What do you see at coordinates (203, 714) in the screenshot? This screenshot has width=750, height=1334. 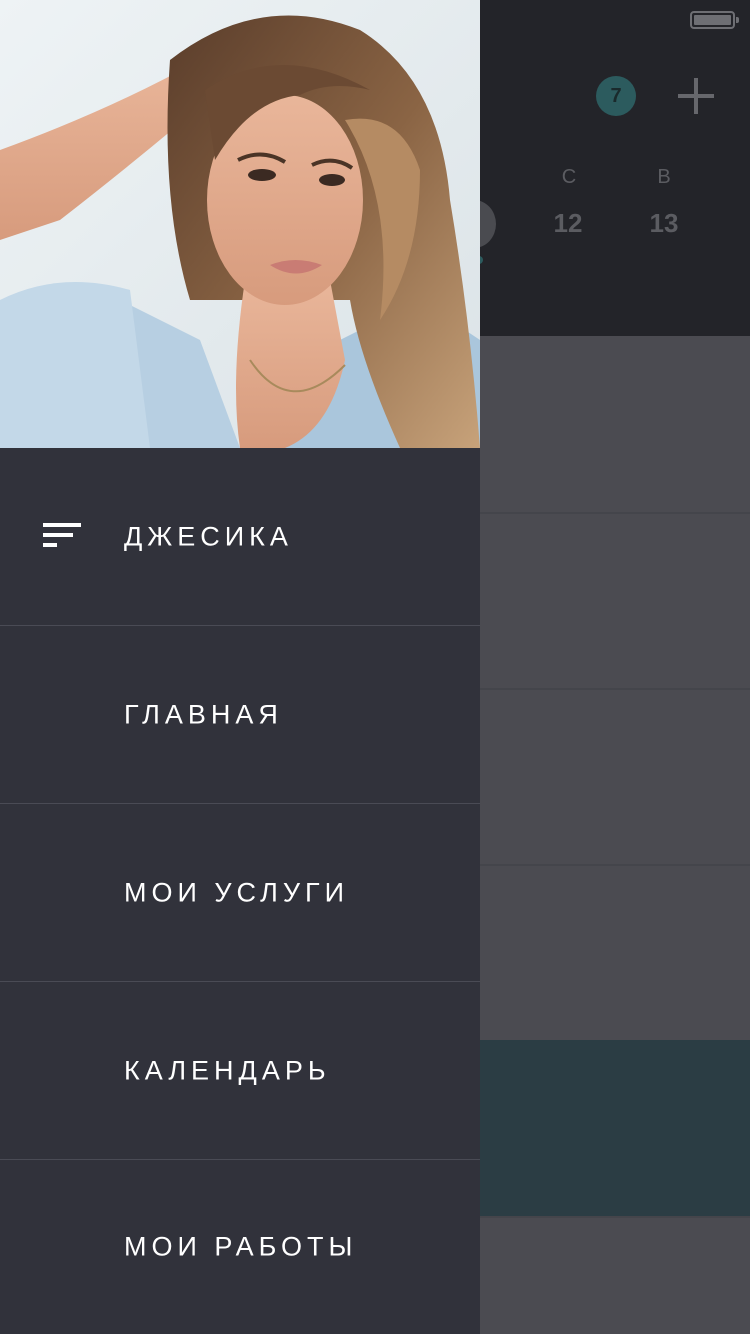 I see `menu-item-label: ГЛАВНАЯ` at bounding box center [203, 714].